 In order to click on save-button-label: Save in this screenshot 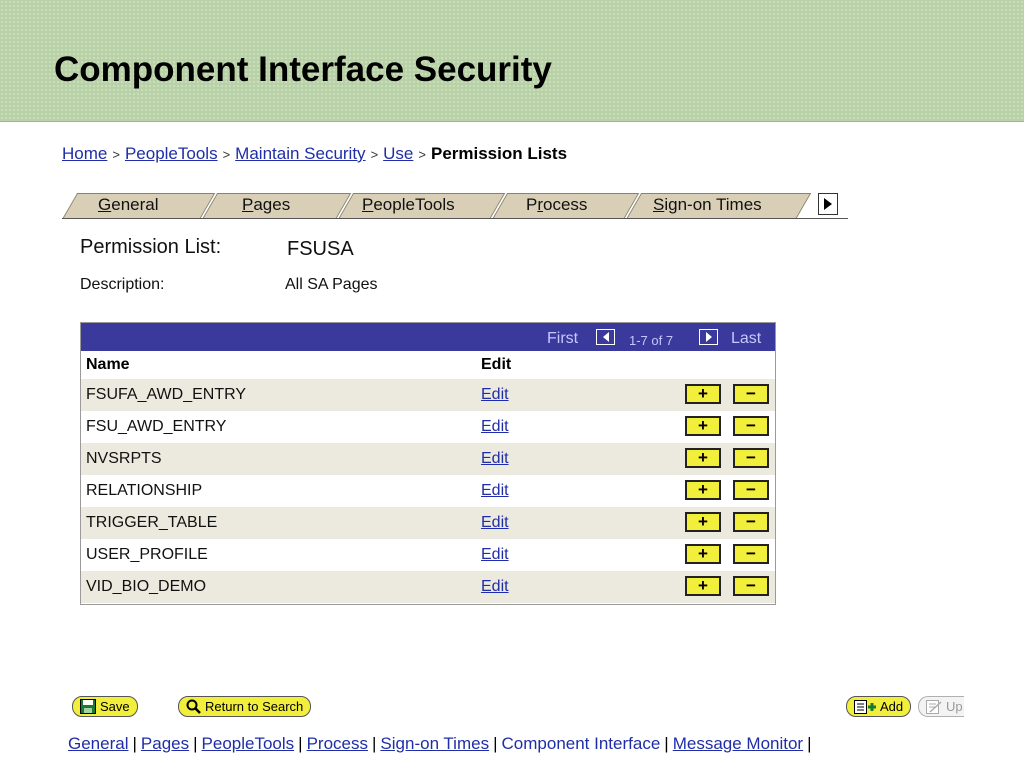, I will do `click(115, 706)`.